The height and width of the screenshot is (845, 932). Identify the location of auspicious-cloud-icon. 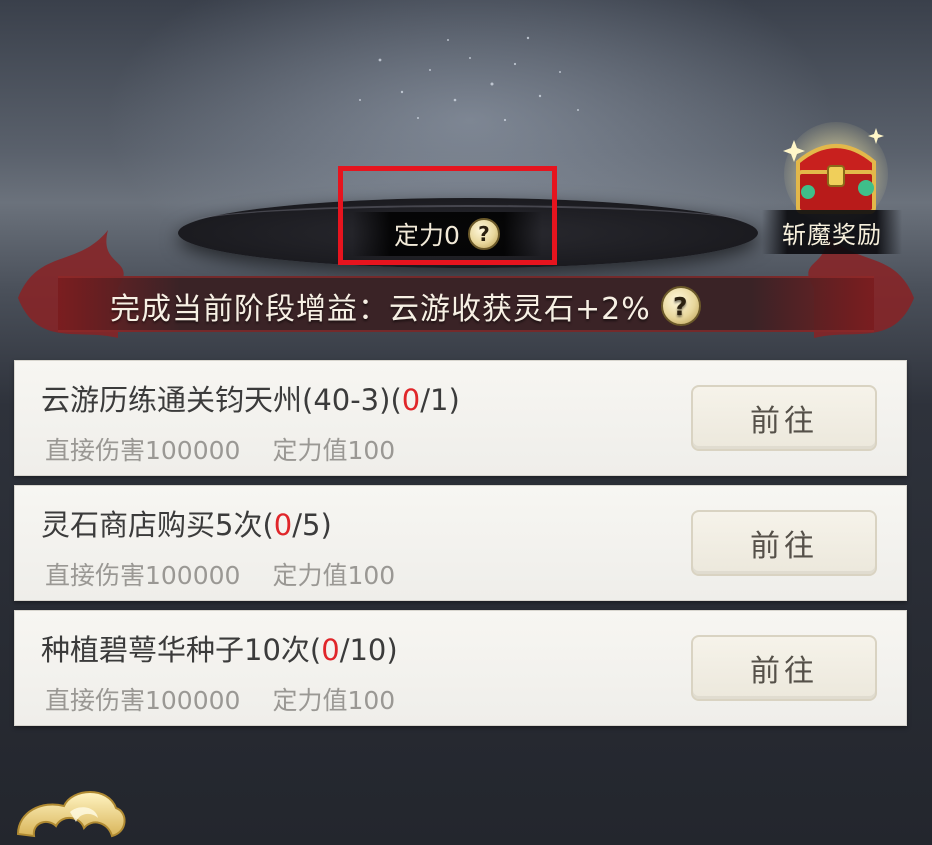
(70, 813).